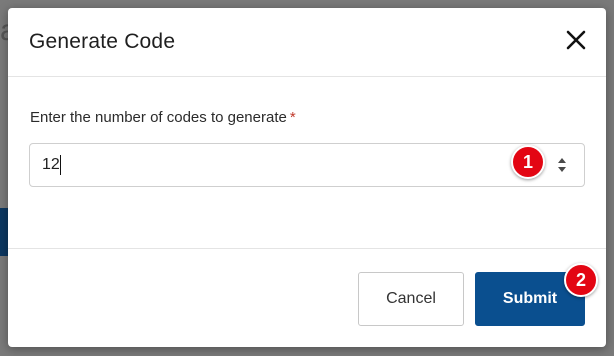 This screenshot has width=614, height=356. I want to click on stepper-down-icon, so click(562, 169).